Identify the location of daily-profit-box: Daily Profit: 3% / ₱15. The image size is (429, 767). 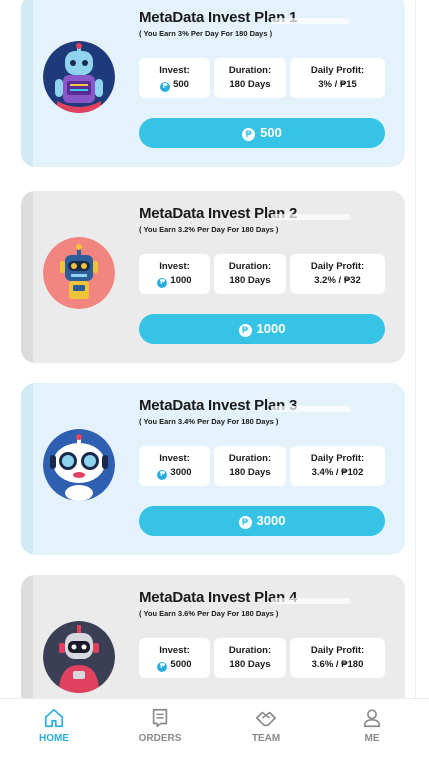
(337, 78).